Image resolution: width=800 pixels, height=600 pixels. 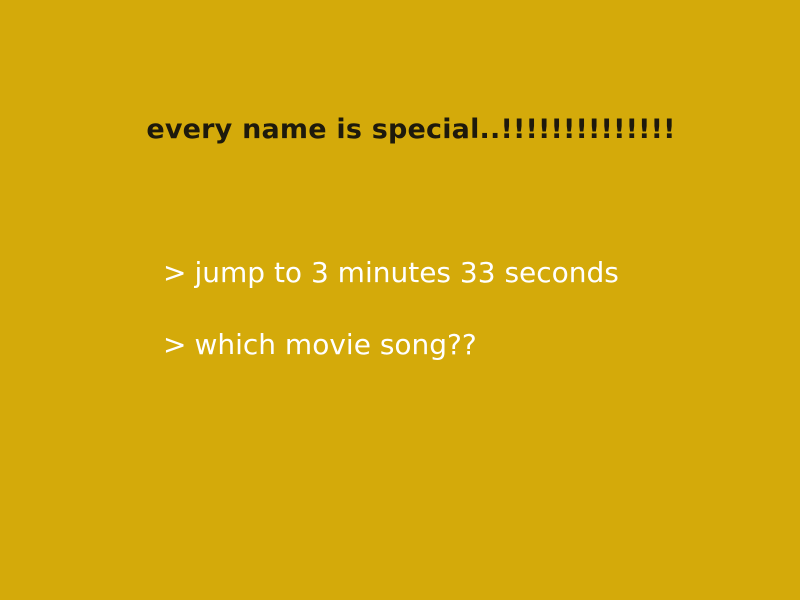 I want to click on bullet-item: > jump to 3 minutes 33 seconds, so click(x=391, y=272).